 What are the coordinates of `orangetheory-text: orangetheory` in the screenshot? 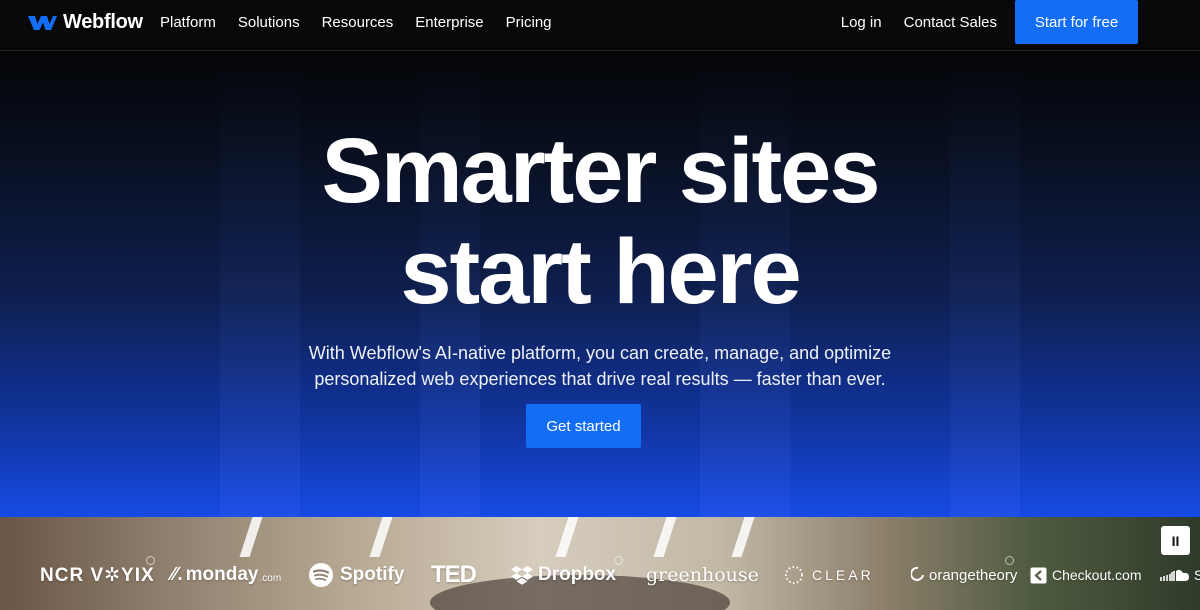 It's located at (973, 575).